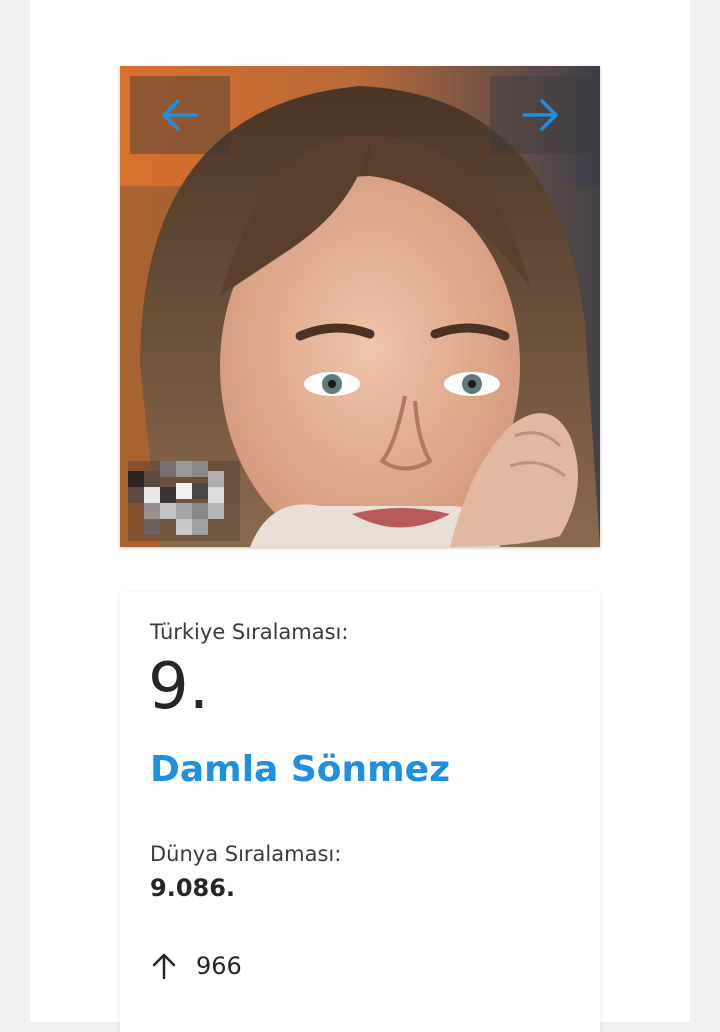 The image size is (720, 1032). I want to click on previous-photo-button, so click(180, 115).